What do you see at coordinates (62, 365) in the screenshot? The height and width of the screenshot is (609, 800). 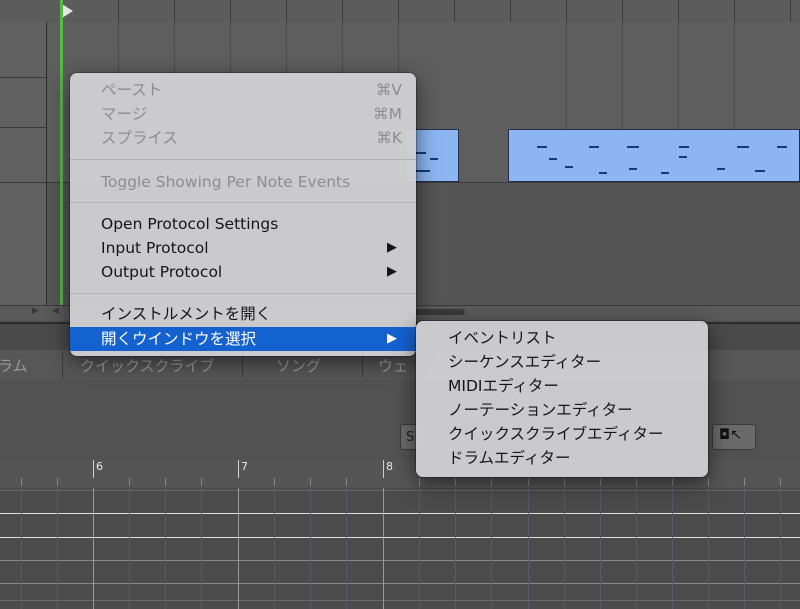 I see `tab-divider` at bounding box center [62, 365].